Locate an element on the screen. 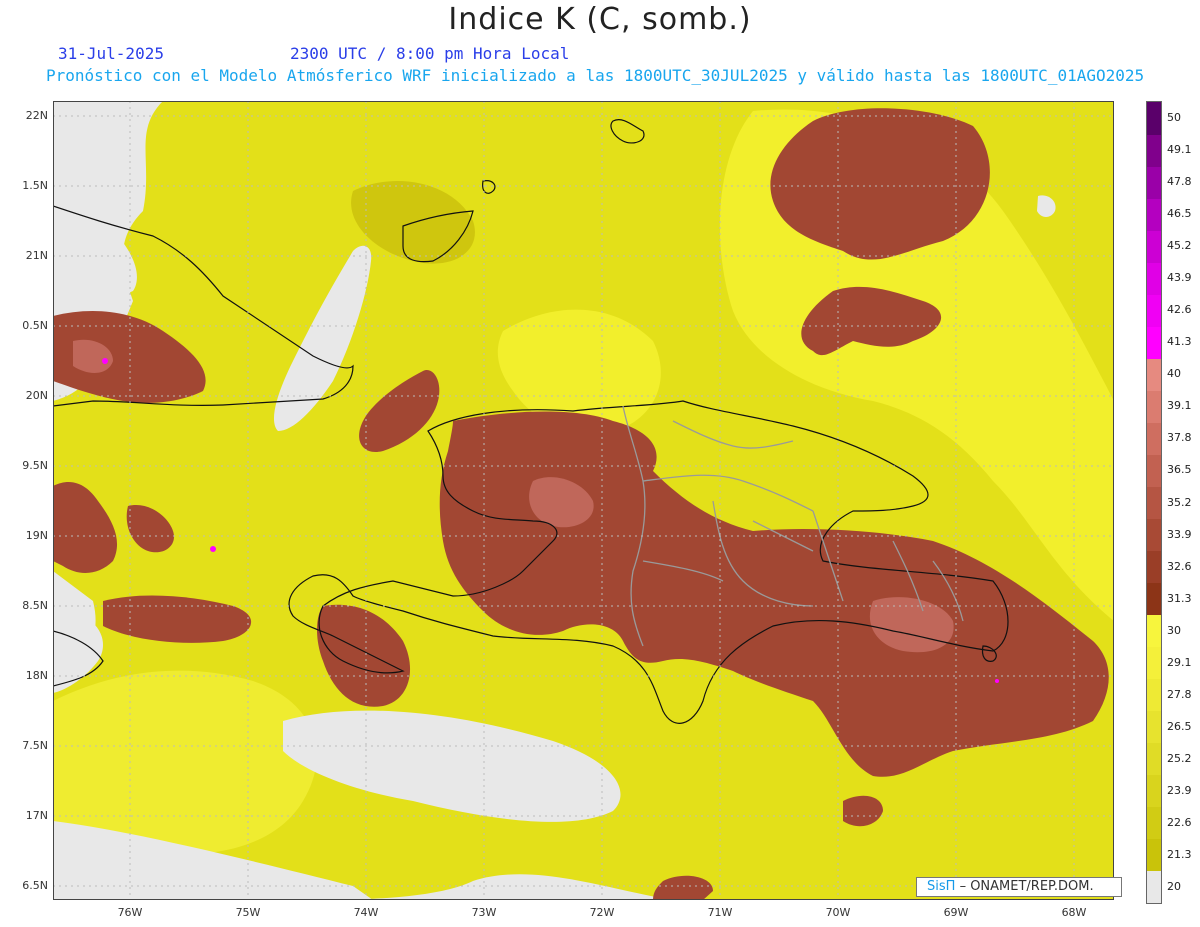 The height and width of the screenshot is (927, 1200). legend-label: 35.2 is located at coordinates (1179, 502).